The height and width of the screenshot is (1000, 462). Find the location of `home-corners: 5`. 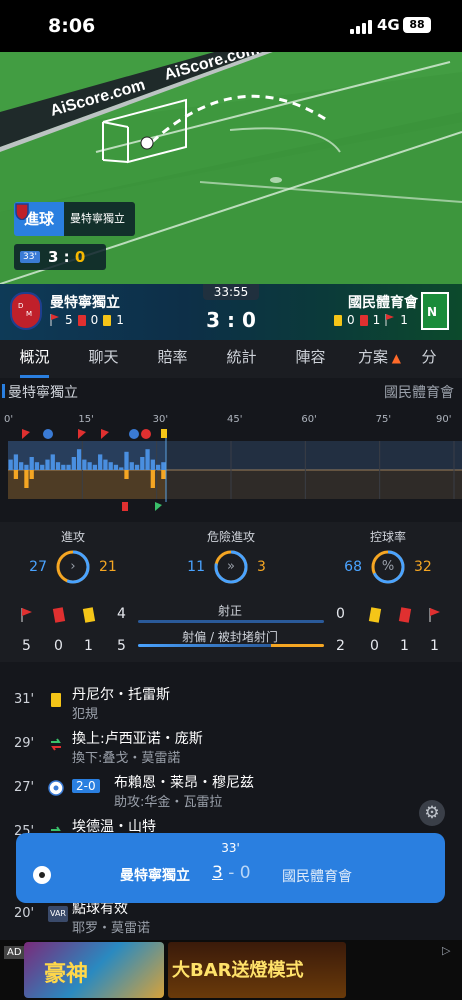

home-corners: 5 is located at coordinates (69, 320).